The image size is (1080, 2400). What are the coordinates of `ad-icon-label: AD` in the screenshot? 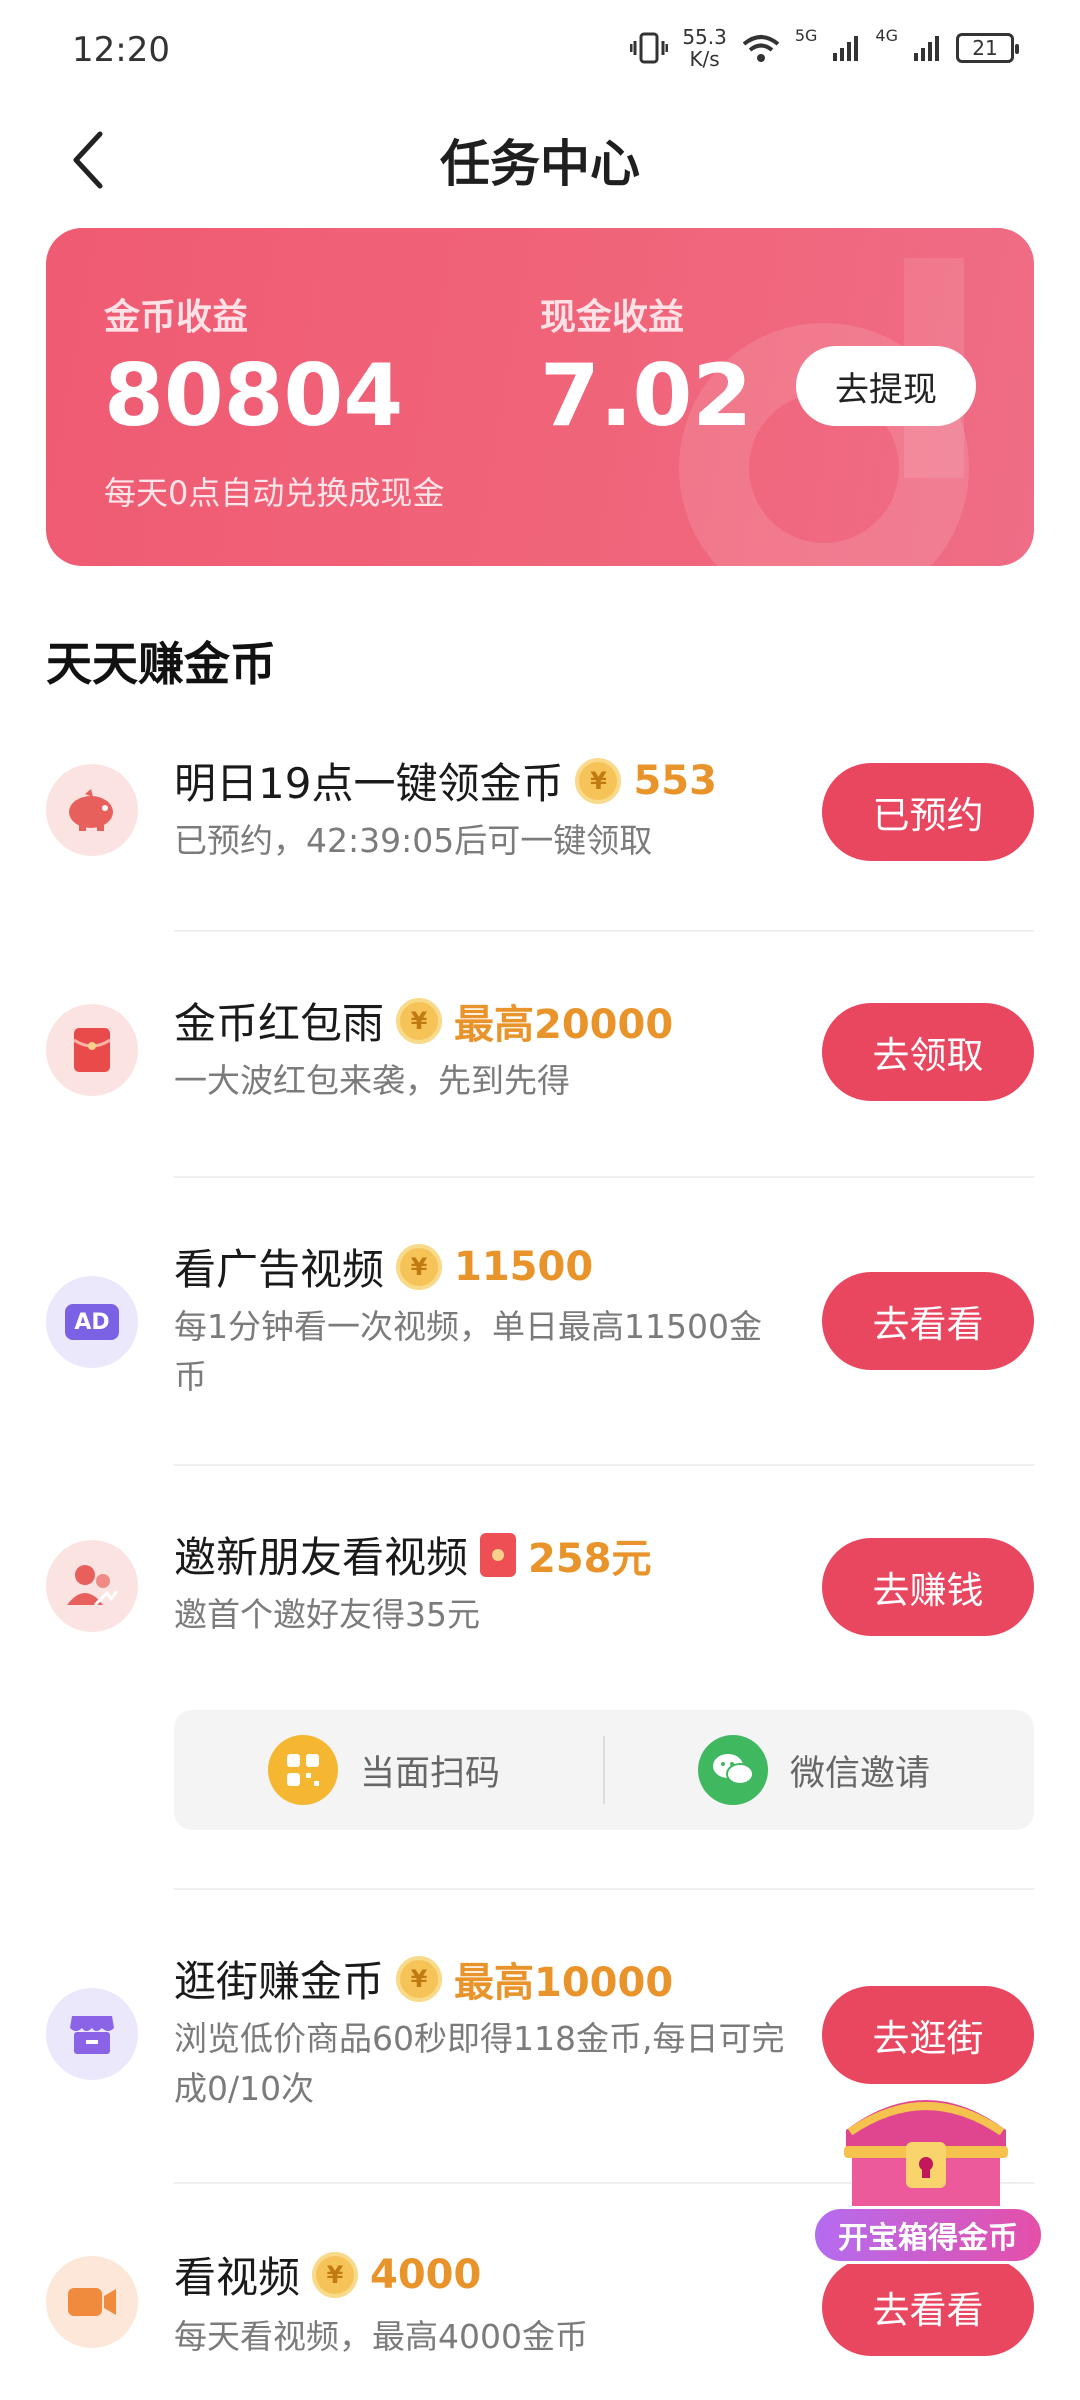 It's located at (92, 1322).